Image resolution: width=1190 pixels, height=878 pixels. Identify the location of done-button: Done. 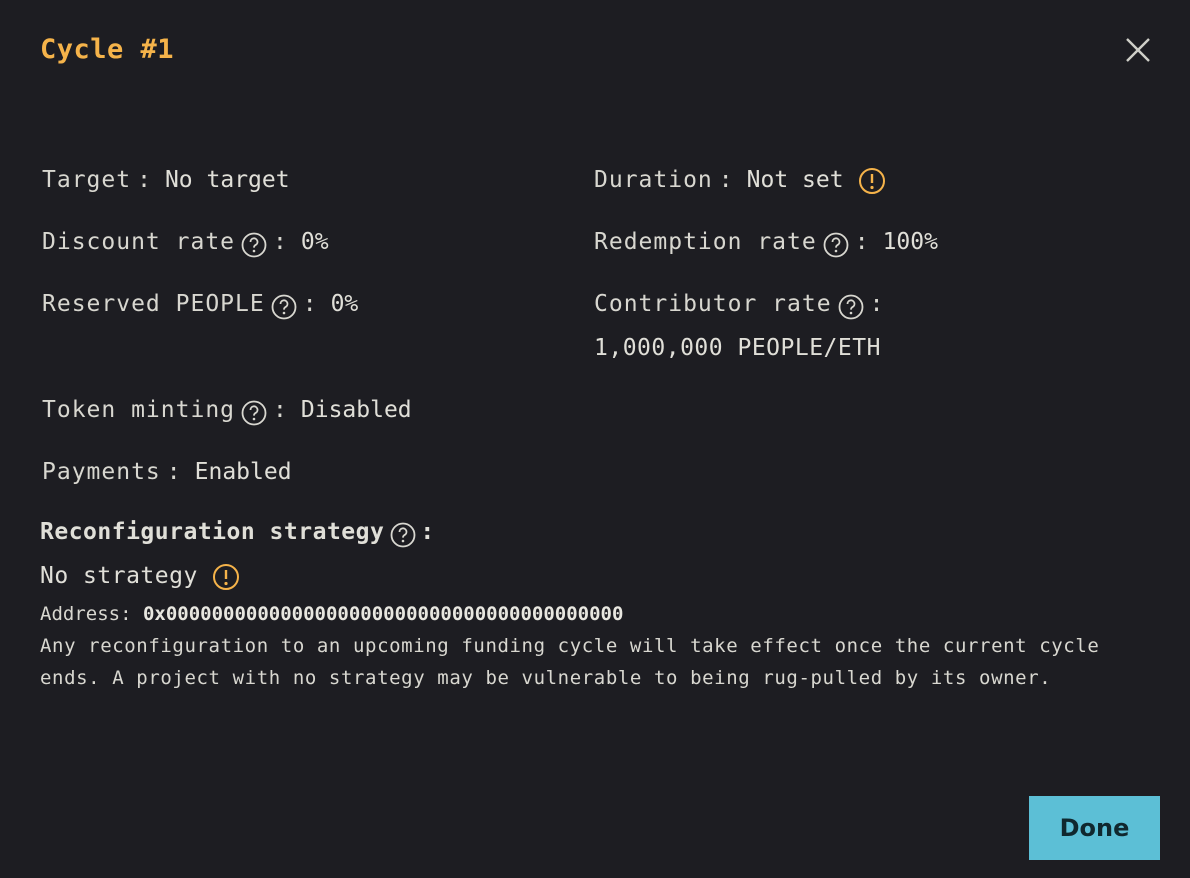
(1094, 828).